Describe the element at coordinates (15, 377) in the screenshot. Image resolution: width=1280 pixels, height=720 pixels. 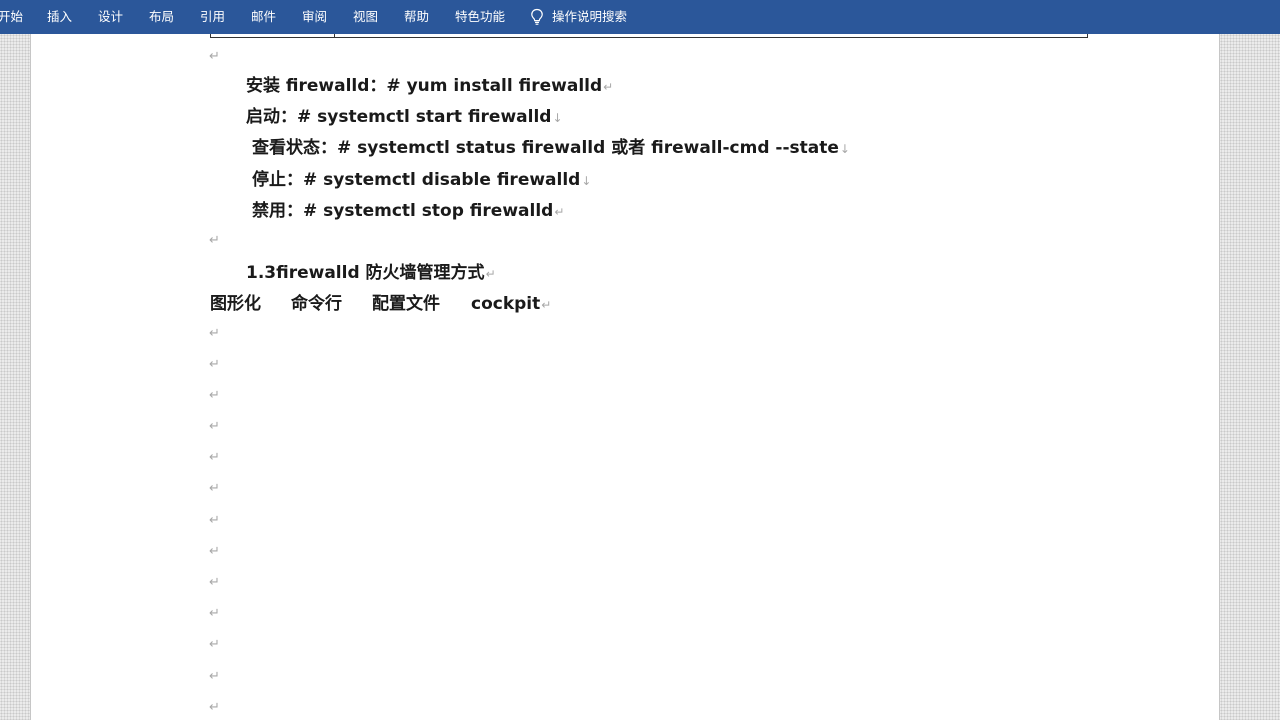
I see `document-background-left` at that location.